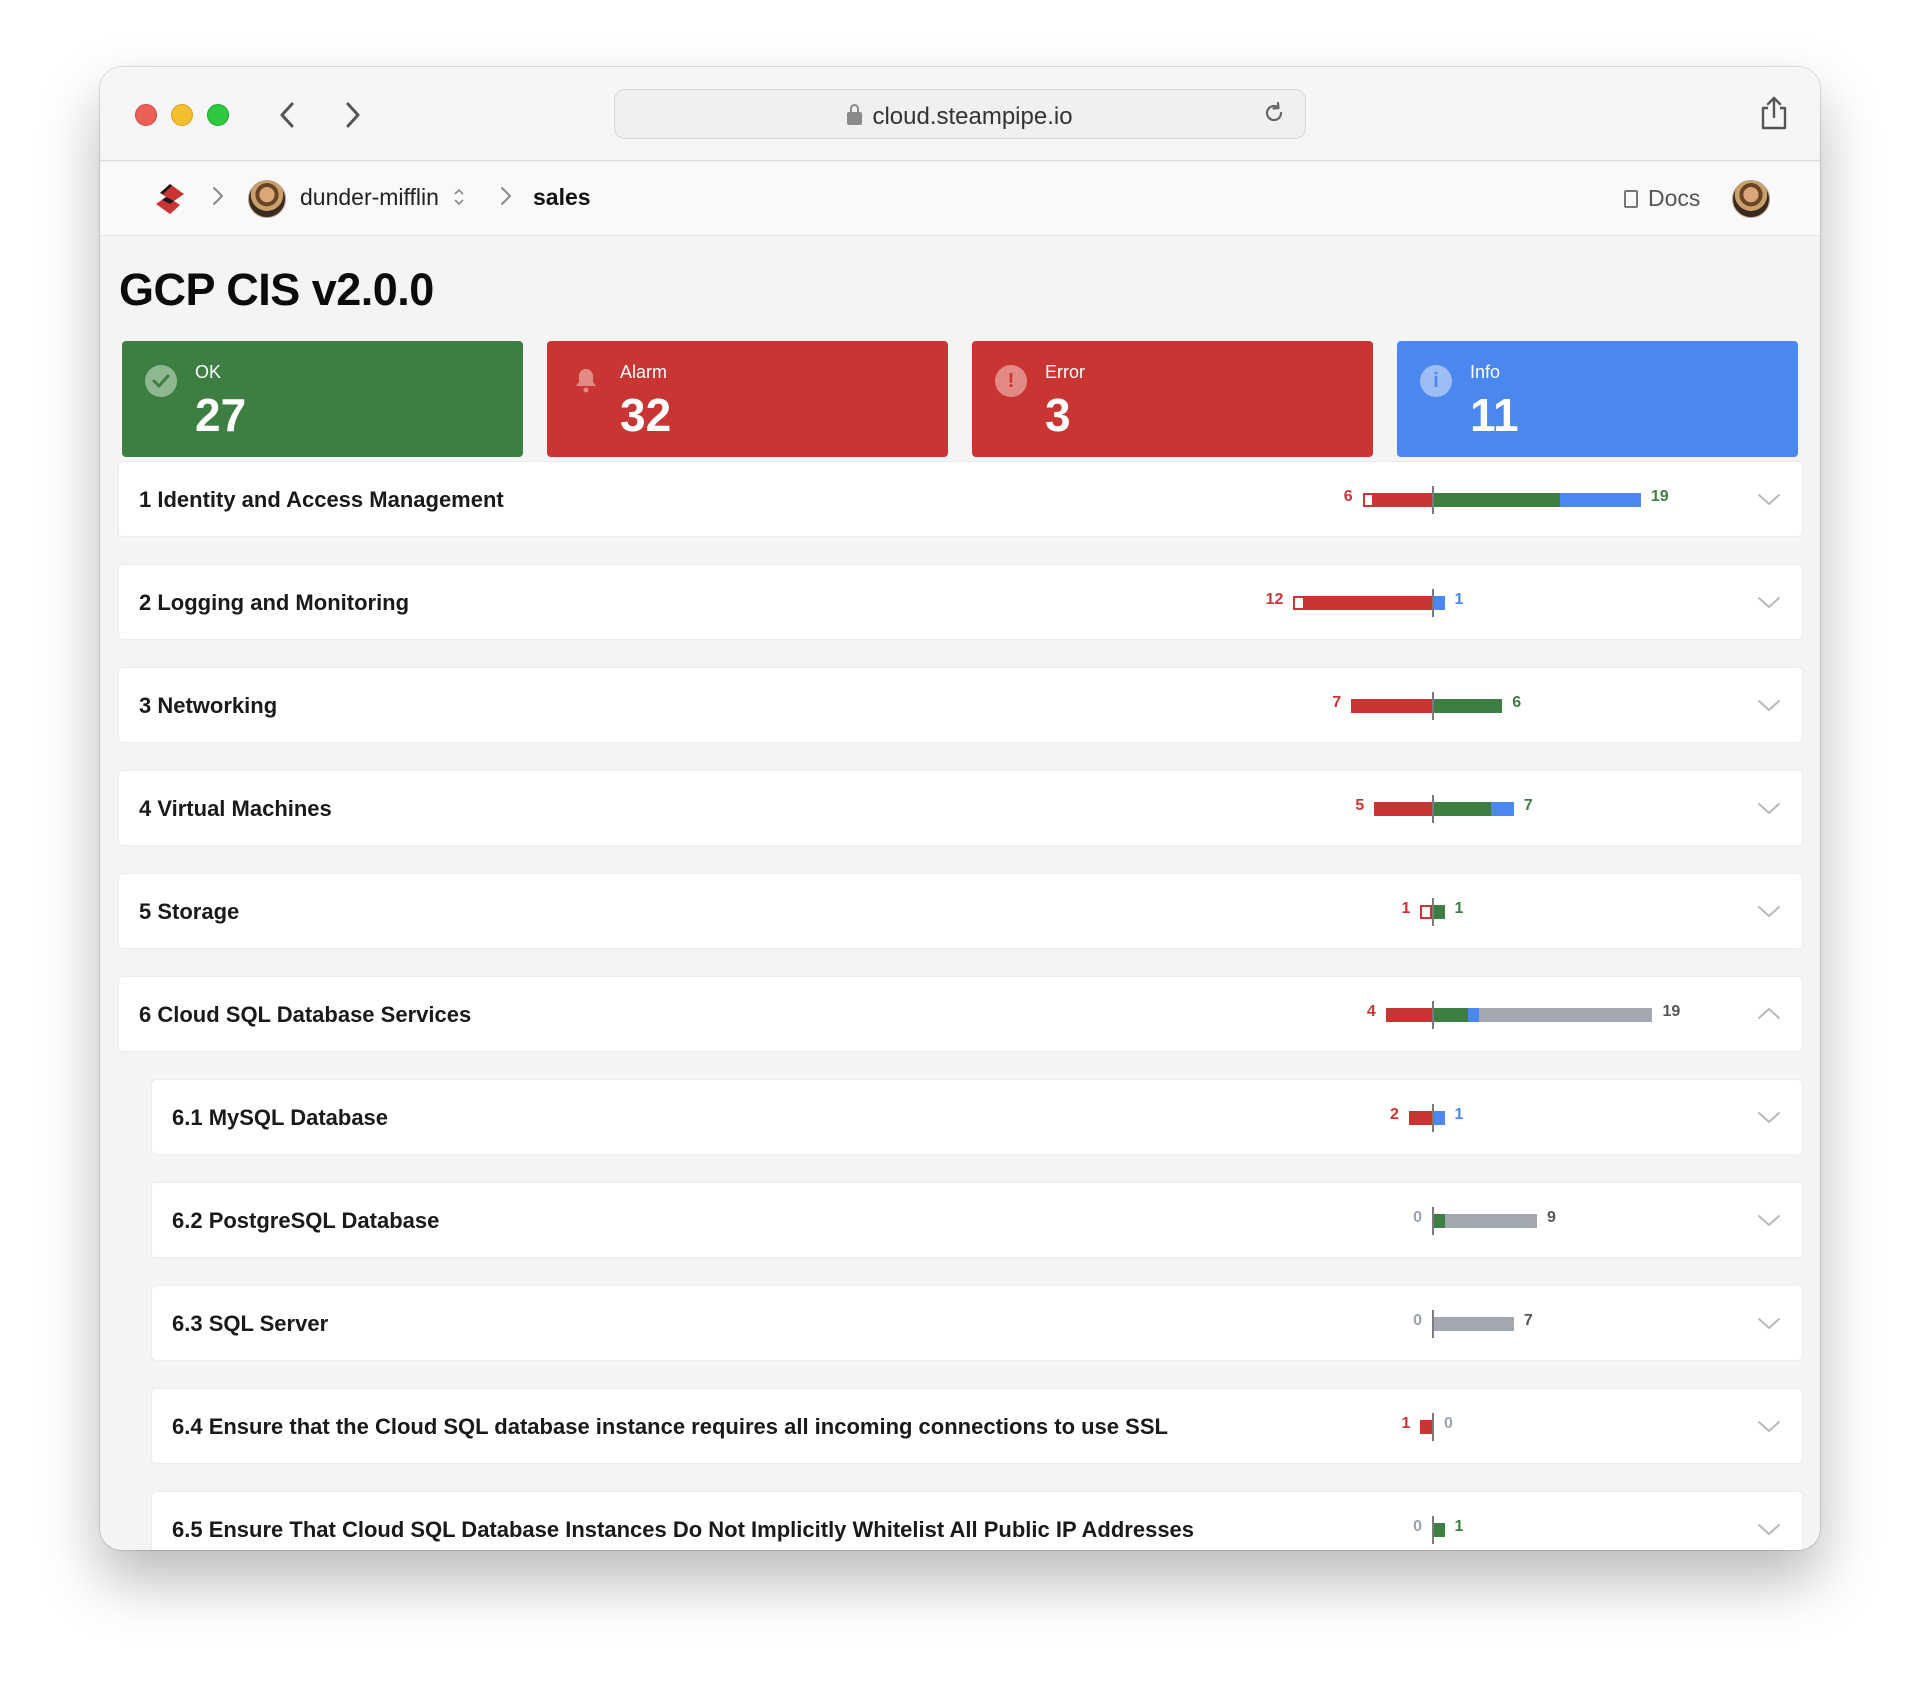 This screenshot has width=1920, height=1682. What do you see at coordinates (170, 200) in the screenshot?
I see `steampipe-logo` at bounding box center [170, 200].